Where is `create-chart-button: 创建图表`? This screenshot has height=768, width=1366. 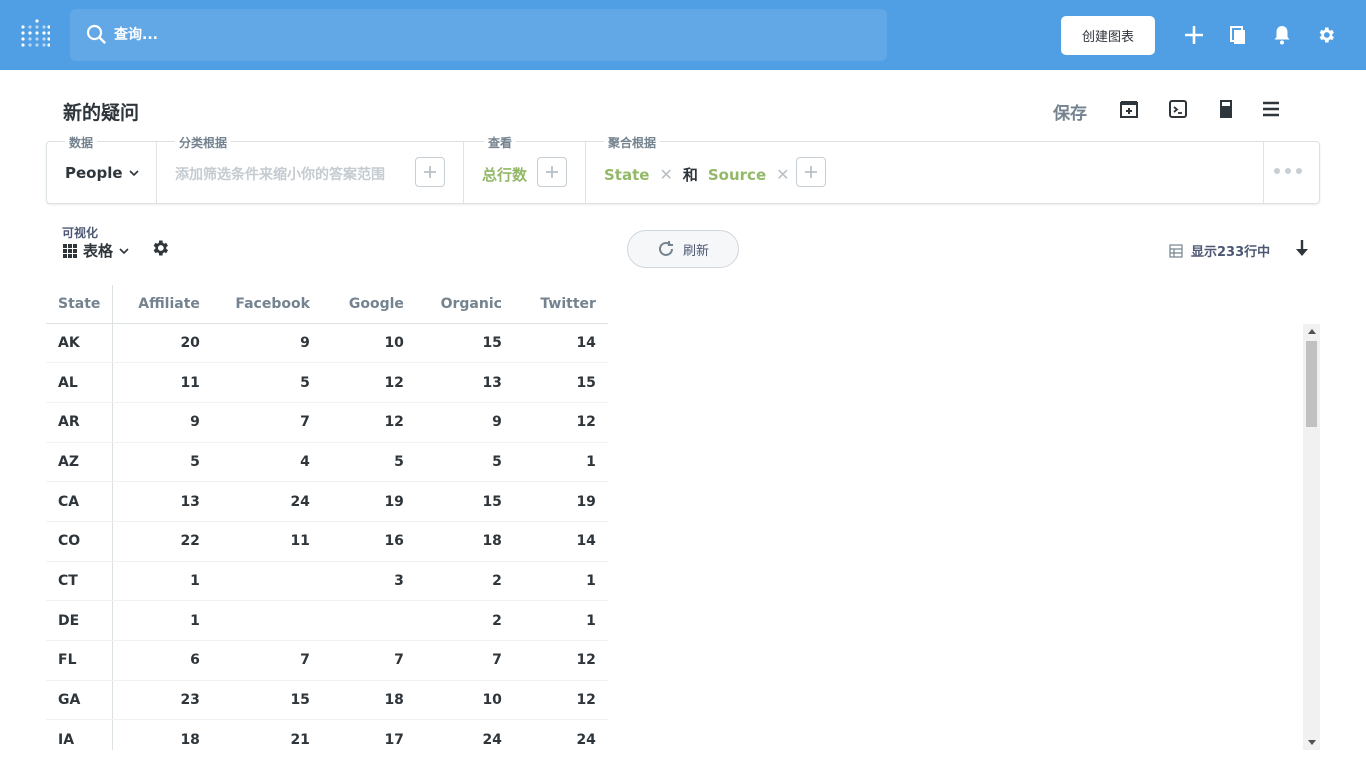 create-chart-button: 创建图表 is located at coordinates (1108, 35).